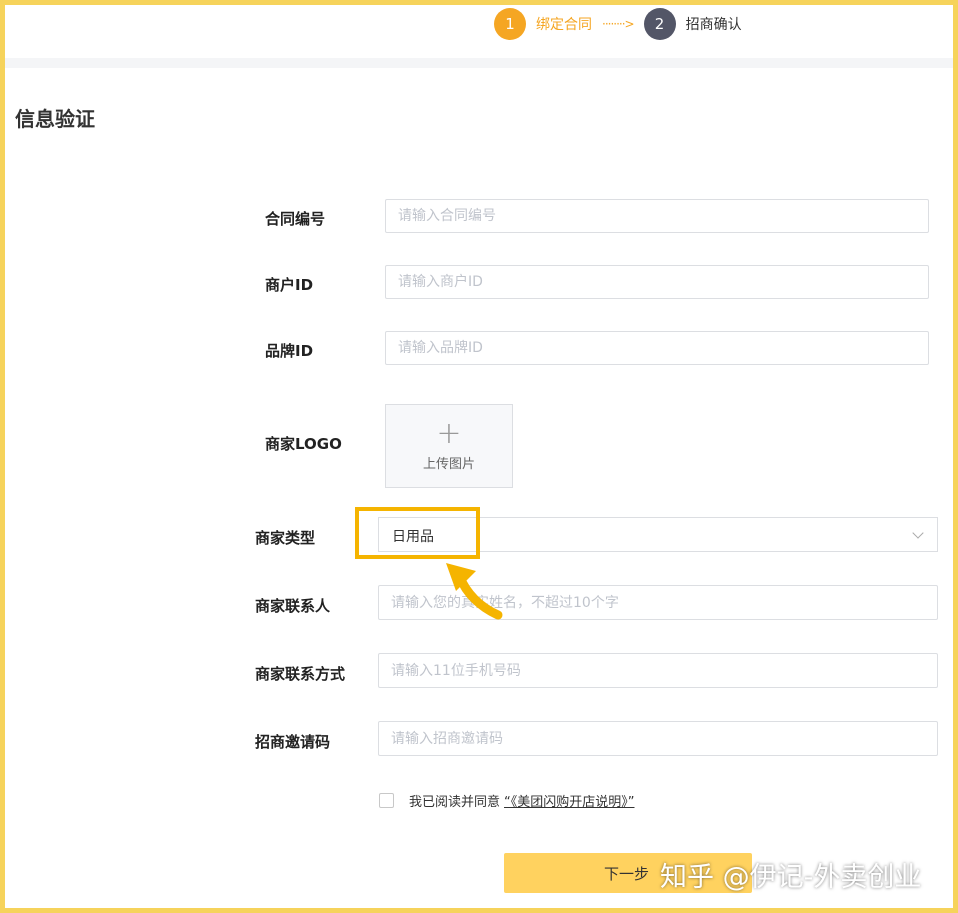 The height and width of the screenshot is (913, 958). Describe the element at coordinates (386, 800) in the screenshot. I see `agreement-checkbox` at that location.